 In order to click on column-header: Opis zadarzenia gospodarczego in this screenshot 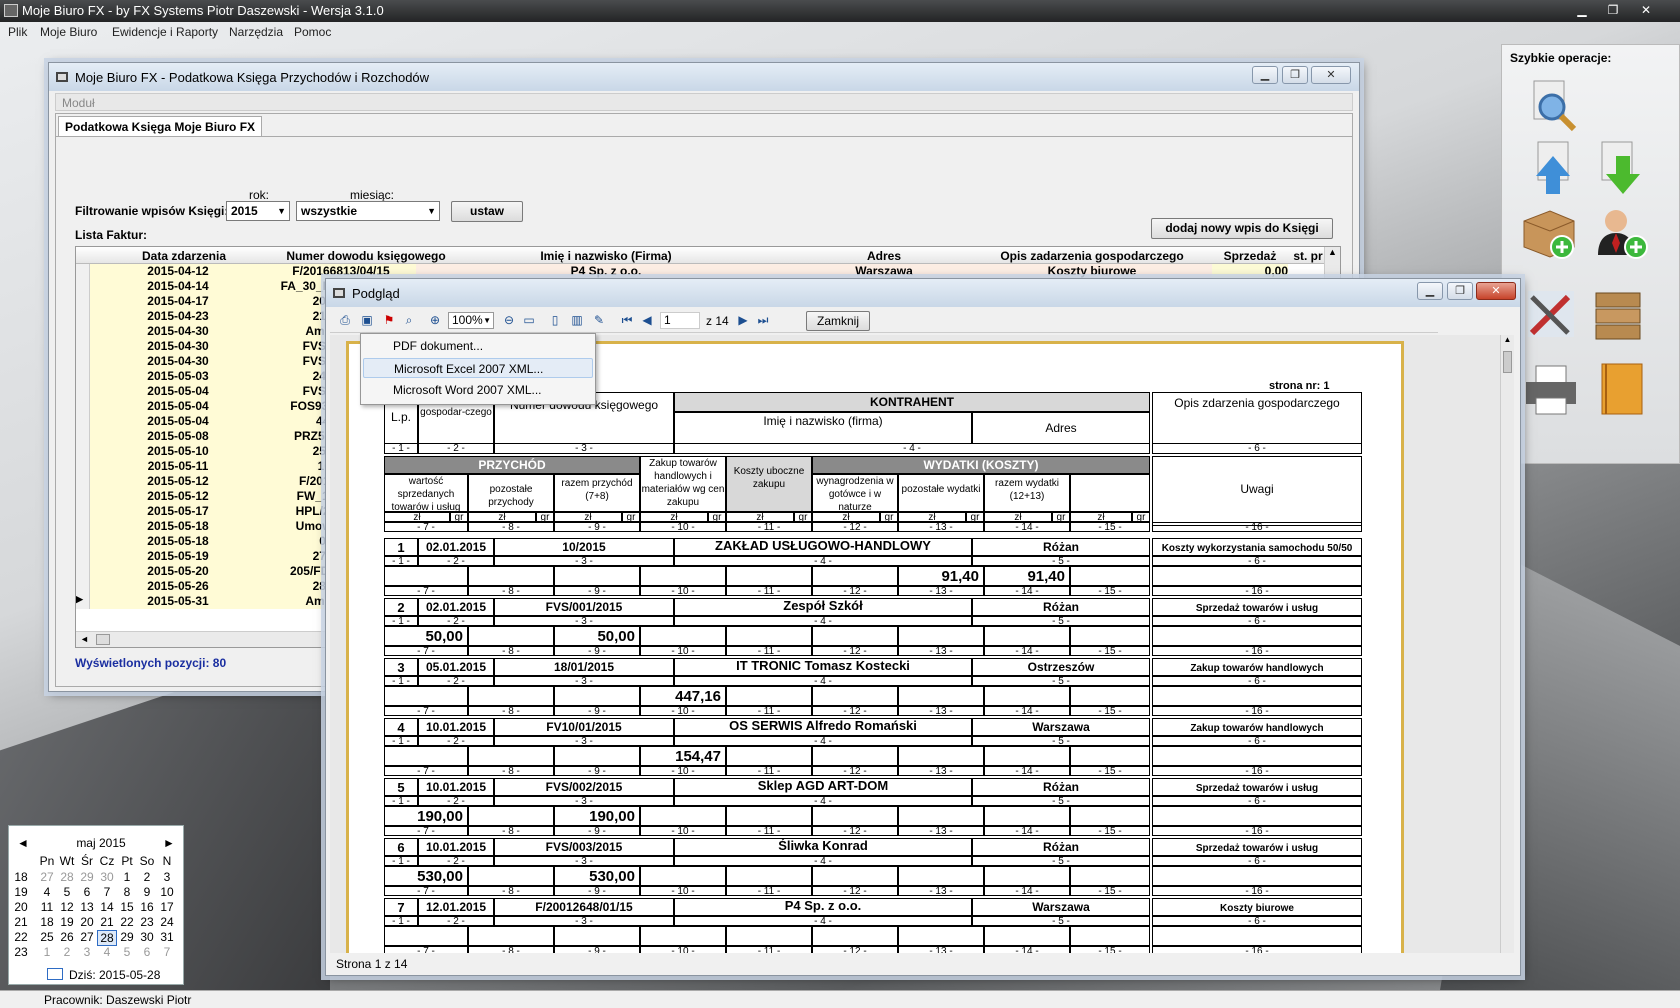, I will do `click(1092, 256)`.